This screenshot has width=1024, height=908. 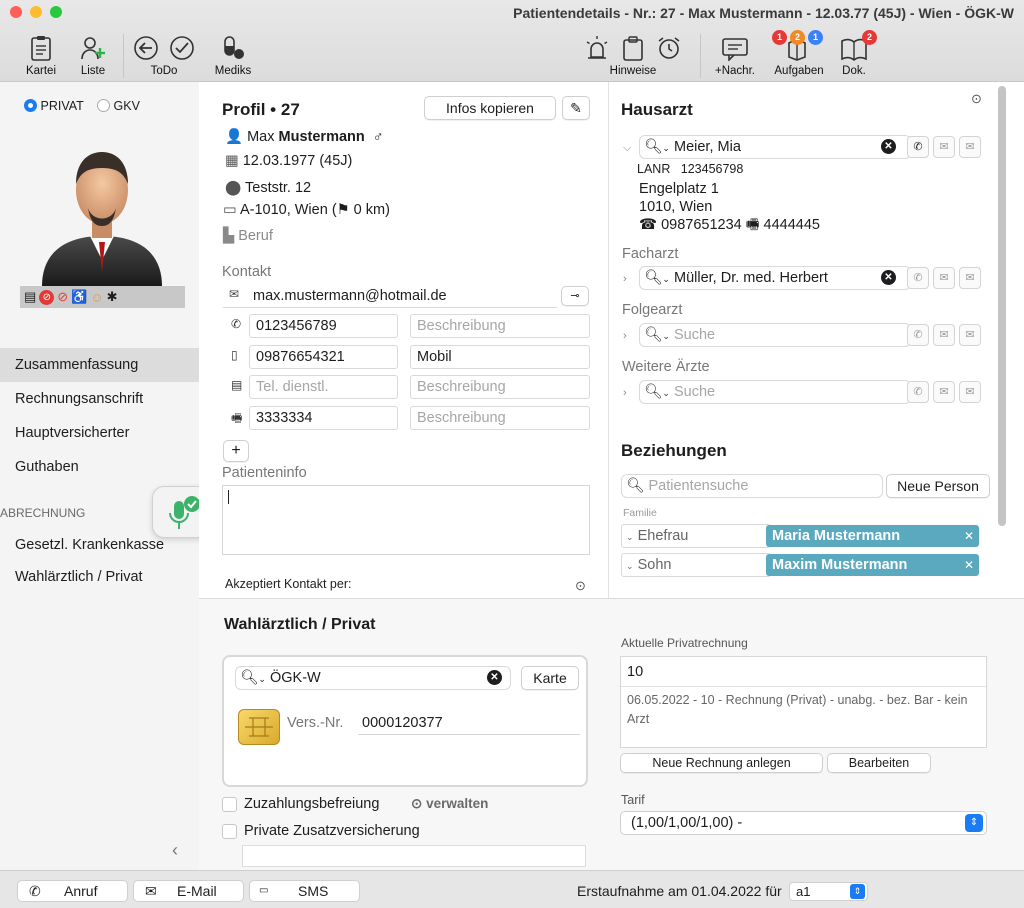 I want to click on call-specialist-button: ✆, so click(x=918, y=278).